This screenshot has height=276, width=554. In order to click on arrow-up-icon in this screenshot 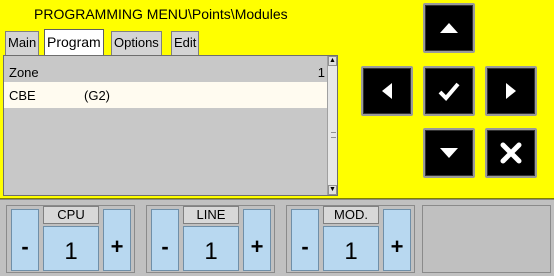, I will do `click(449, 28)`.